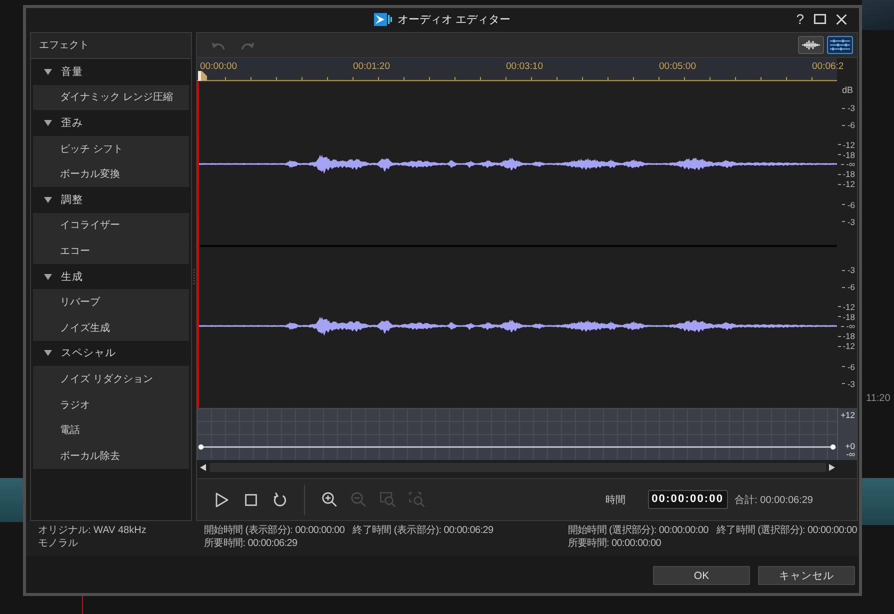 Image resolution: width=894 pixels, height=614 pixels. Describe the element at coordinates (832, 467) in the screenshot. I see `scroll-right-icon` at that location.